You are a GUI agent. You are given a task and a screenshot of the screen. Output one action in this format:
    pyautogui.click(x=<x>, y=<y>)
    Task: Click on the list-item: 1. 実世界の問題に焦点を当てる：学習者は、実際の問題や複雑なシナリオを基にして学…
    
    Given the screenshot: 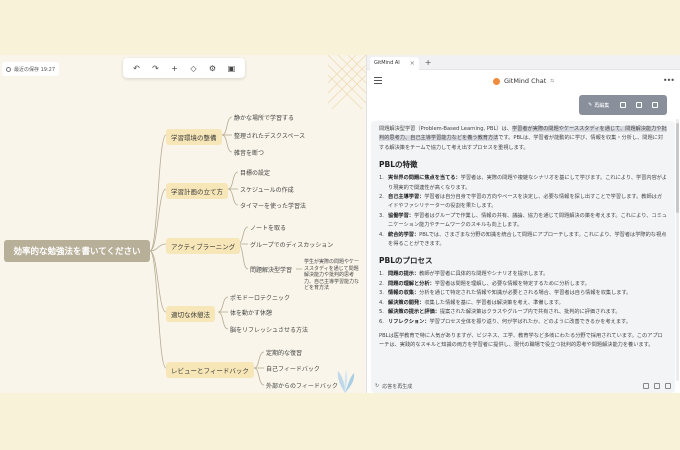 What is the action you would take?
    pyautogui.click(x=523, y=183)
    